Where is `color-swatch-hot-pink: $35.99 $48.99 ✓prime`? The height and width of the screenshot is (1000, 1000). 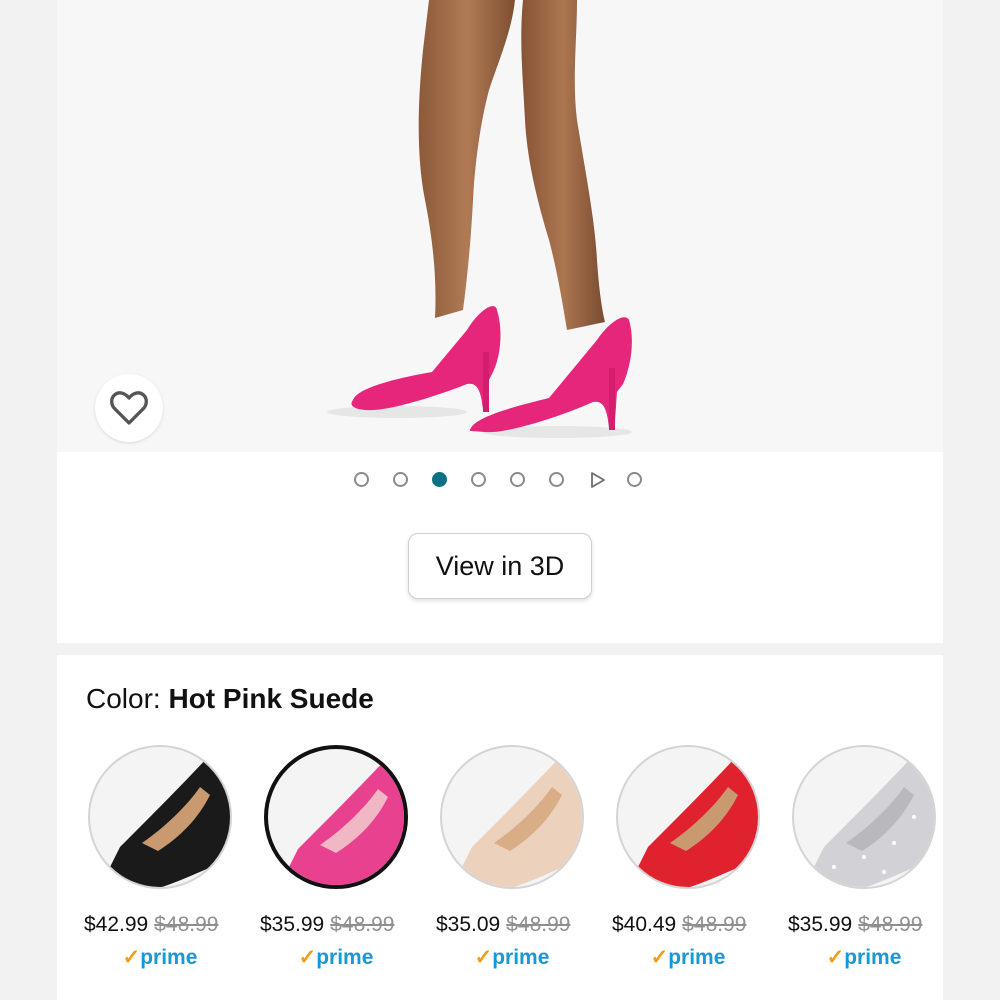 color-swatch-hot-pink: $35.99 $48.99 ✓prime is located at coordinates (350, 865).